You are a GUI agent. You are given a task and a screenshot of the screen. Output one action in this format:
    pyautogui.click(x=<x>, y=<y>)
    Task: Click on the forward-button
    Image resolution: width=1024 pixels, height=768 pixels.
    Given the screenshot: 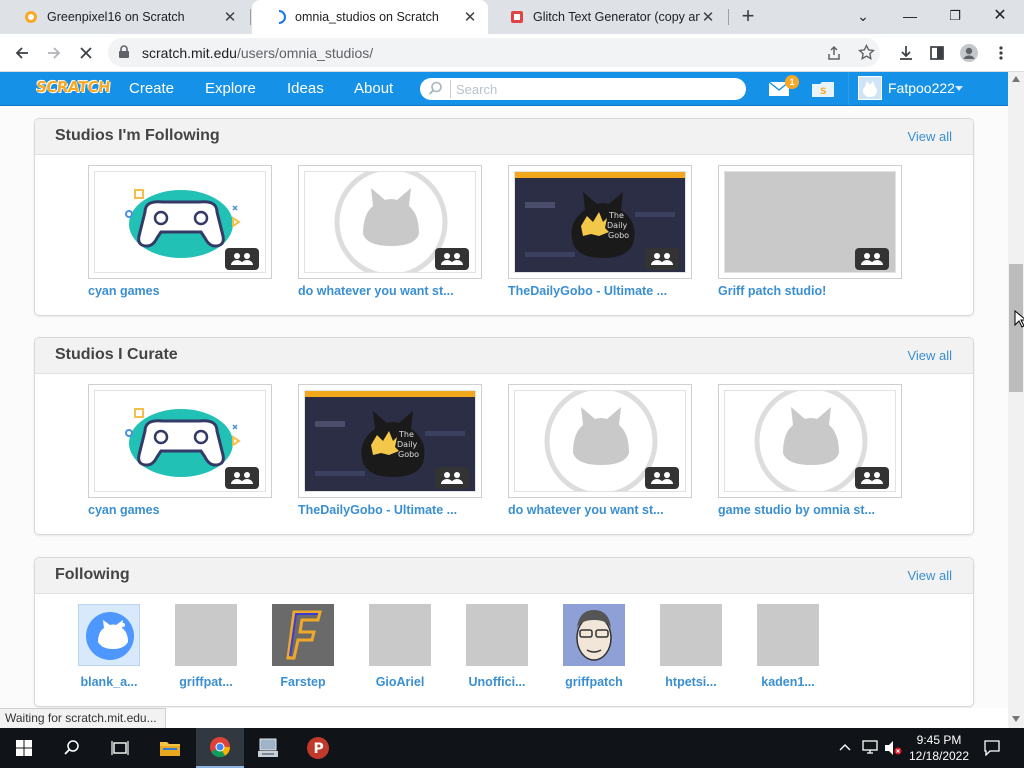 What is the action you would take?
    pyautogui.click(x=54, y=53)
    